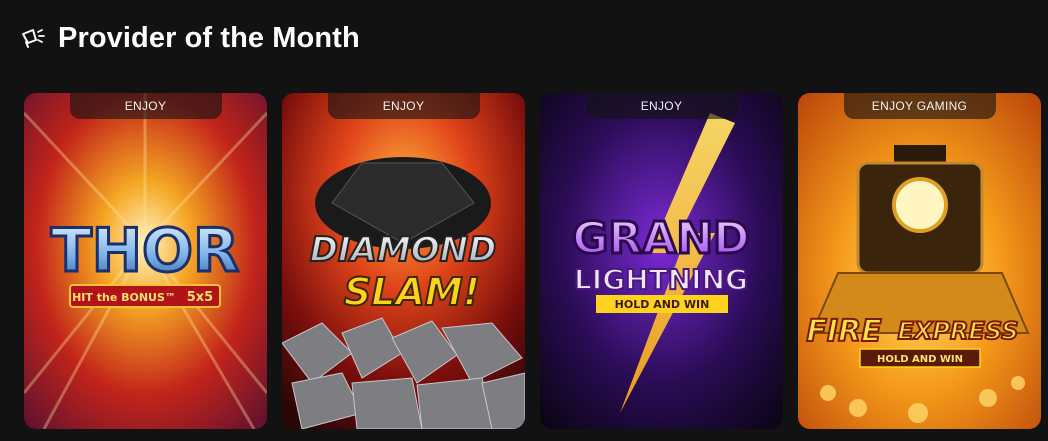  What do you see at coordinates (919, 106) in the screenshot?
I see `provider-label: ENJOY GAMING` at bounding box center [919, 106].